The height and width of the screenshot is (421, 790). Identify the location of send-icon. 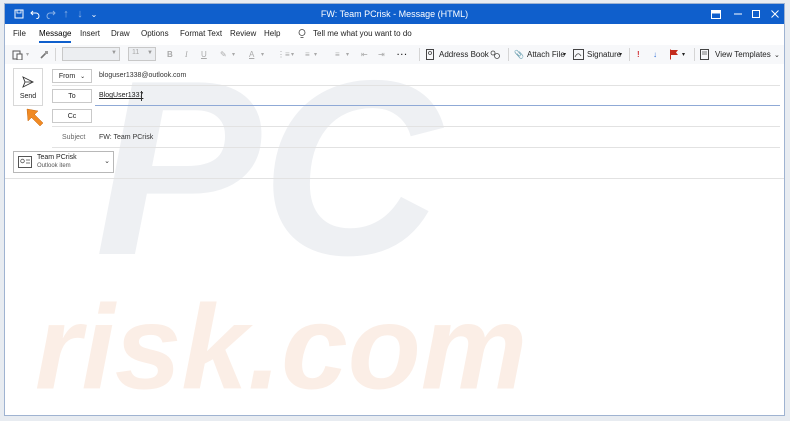
(28, 82).